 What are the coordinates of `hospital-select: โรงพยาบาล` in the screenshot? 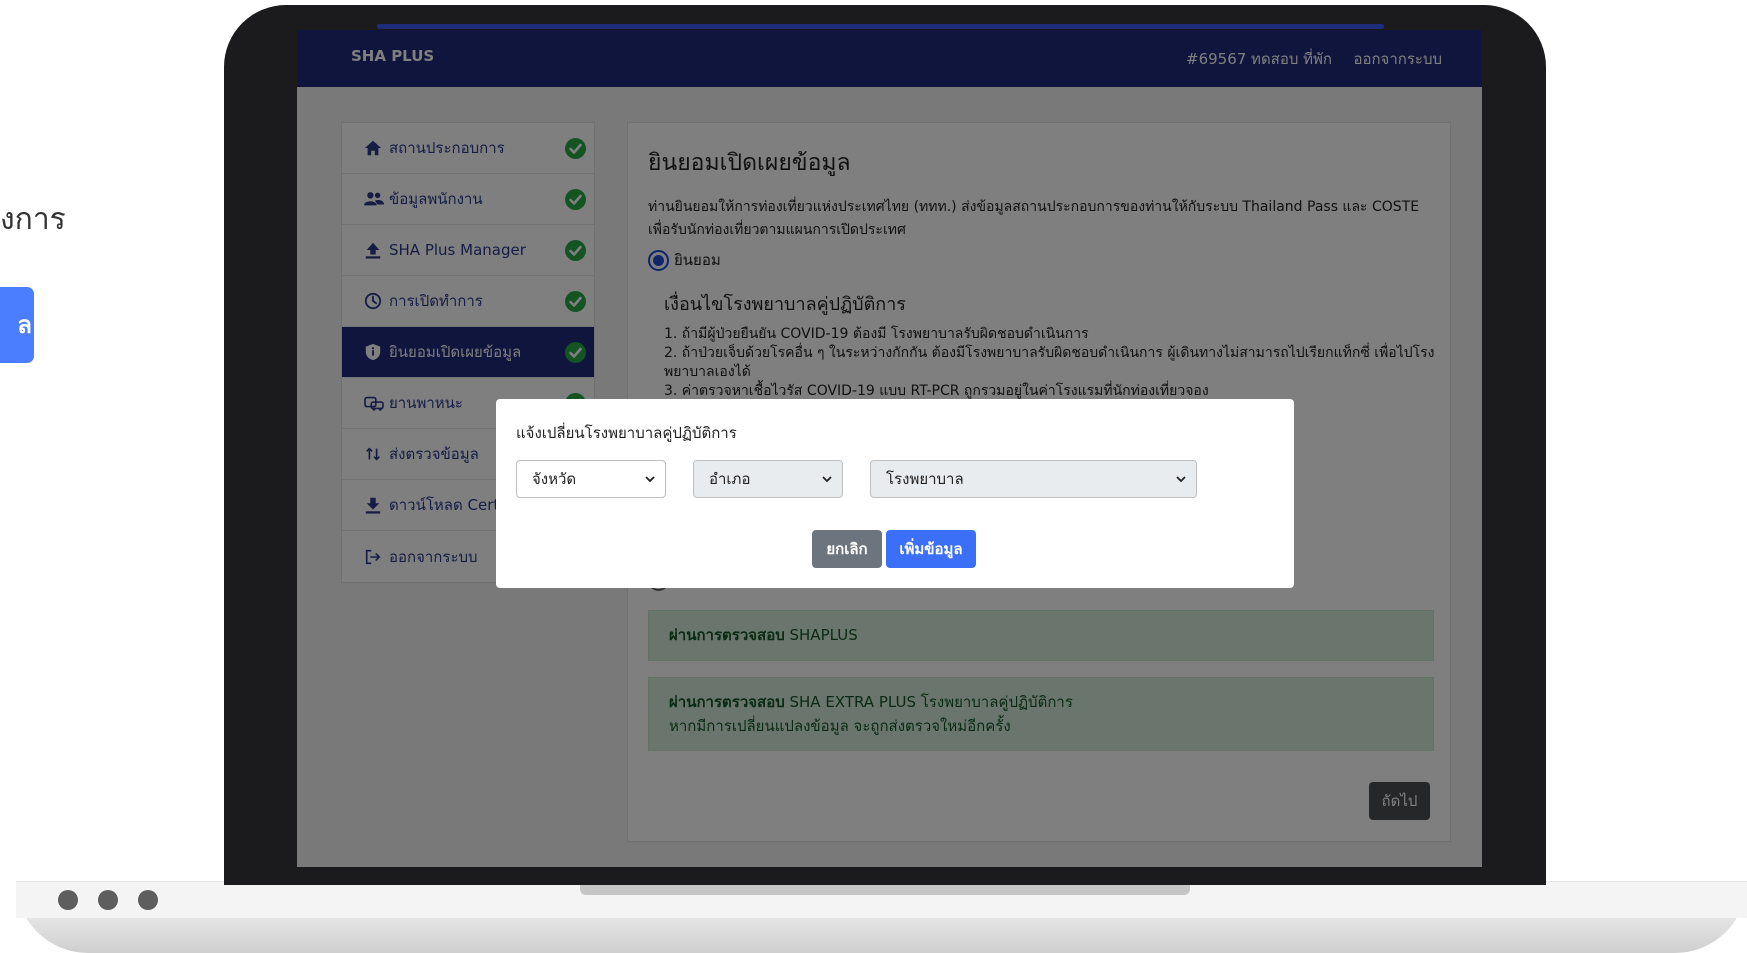 It's located at (1033, 479).